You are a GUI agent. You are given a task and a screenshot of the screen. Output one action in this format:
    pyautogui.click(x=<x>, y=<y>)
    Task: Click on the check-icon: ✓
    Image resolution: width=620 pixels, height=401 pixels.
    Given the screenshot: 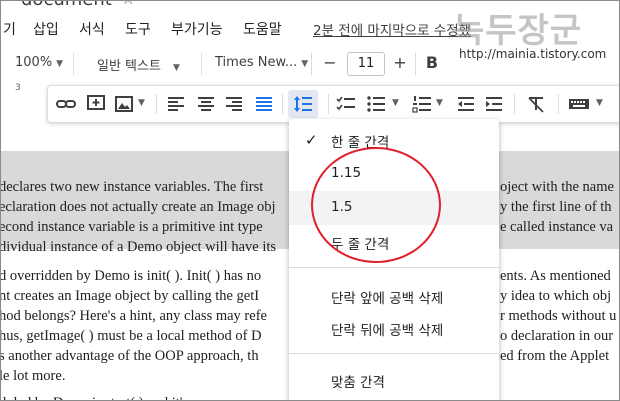 What is the action you would take?
    pyautogui.click(x=311, y=140)
    